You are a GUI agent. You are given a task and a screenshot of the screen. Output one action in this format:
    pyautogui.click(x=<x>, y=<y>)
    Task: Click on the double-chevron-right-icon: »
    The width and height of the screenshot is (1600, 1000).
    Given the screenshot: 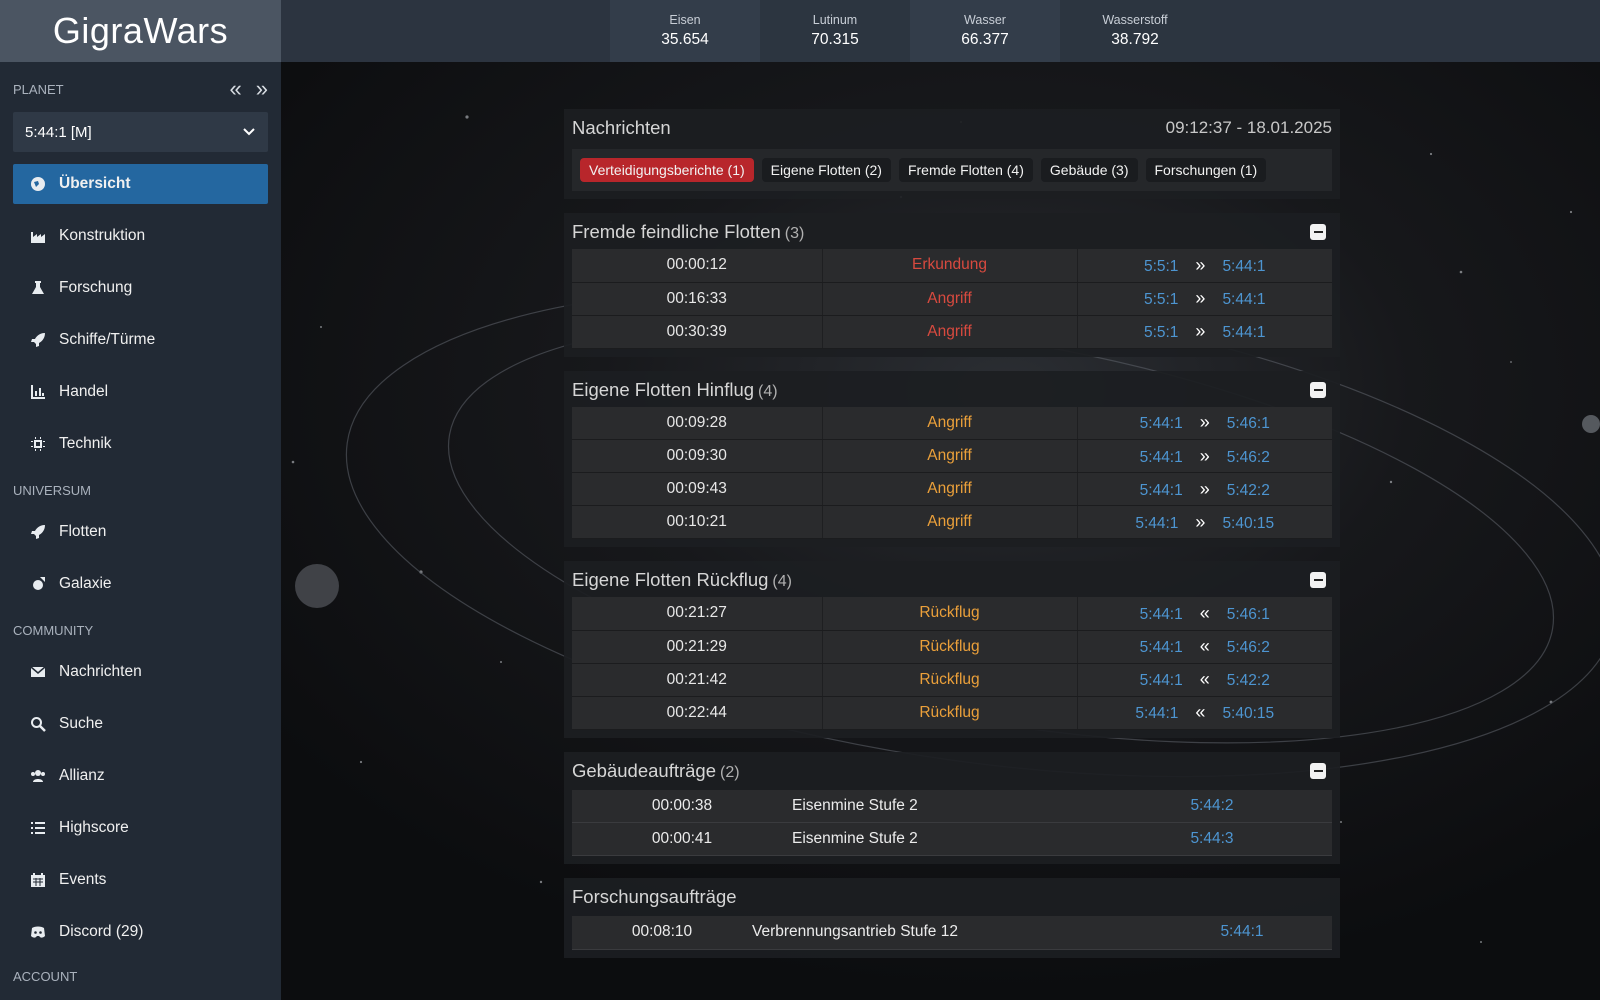 What is the action you would take?
    pyautogui.click(x=1200, y=331)
    